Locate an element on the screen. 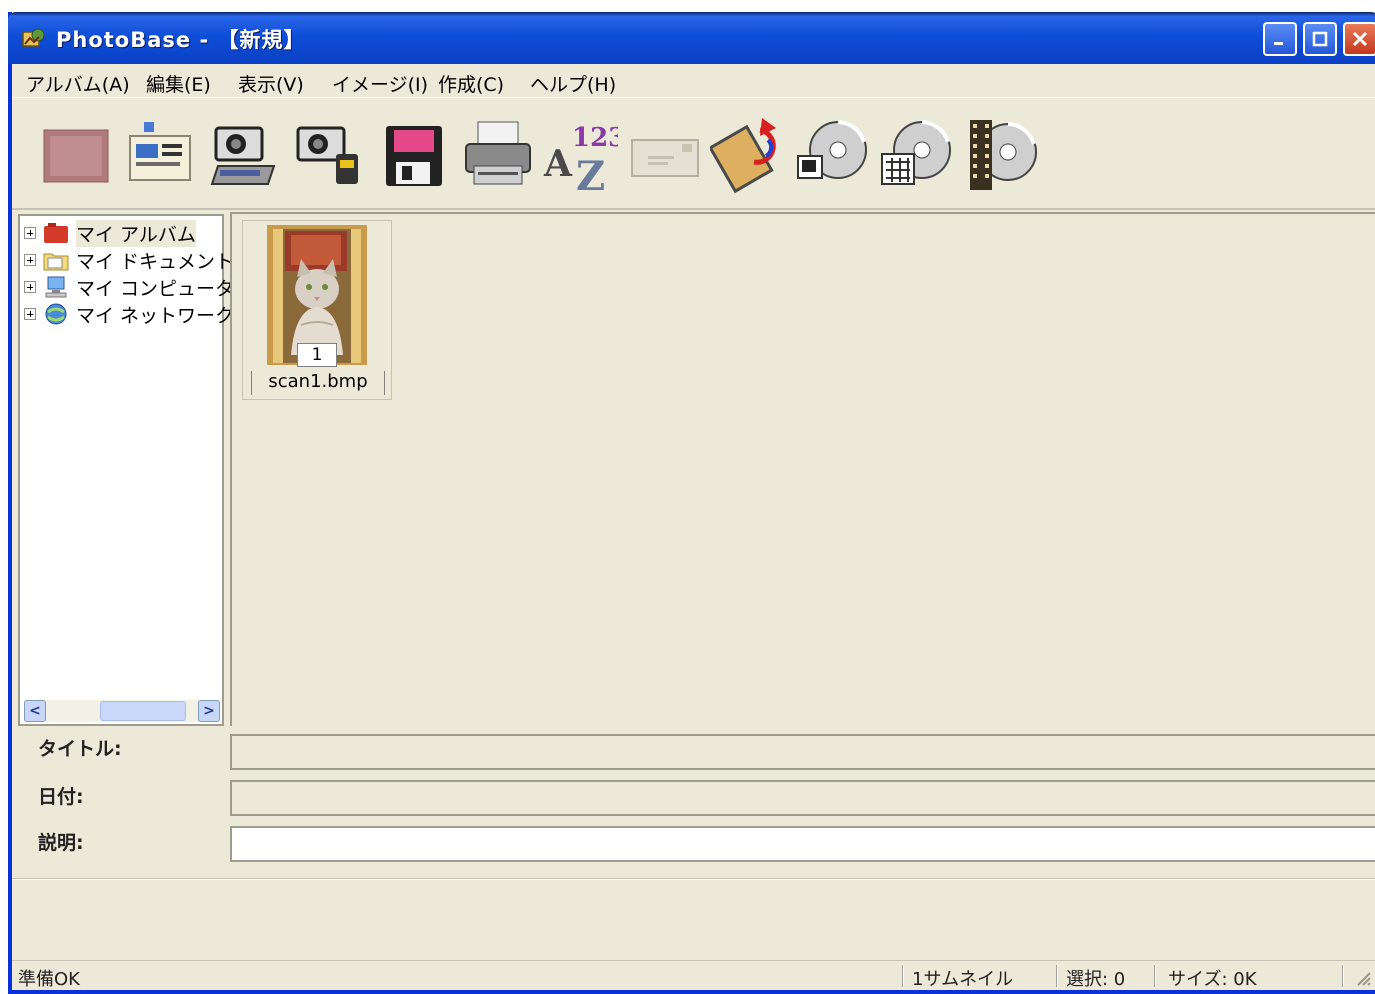 This screenshot has width=1375, height=994. description-label: 説明: is located at coordinates (61, 843).